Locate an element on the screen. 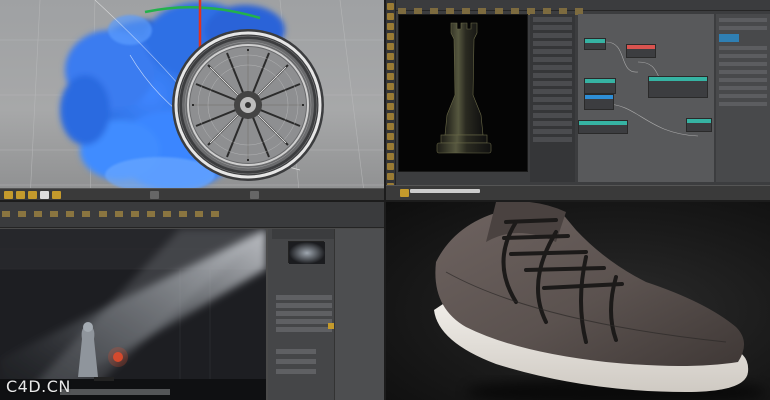 The width and height of the screenshot is (770, 400). timeline-scrubber is located at coordinates (445, 191).